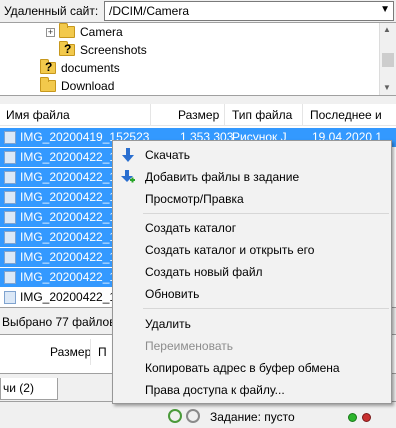  What do you see at coordinates (222, 177) in the screenshot?
I see `menu-item-label: Добавить файлы в задание` at bounding box center [222, 177].